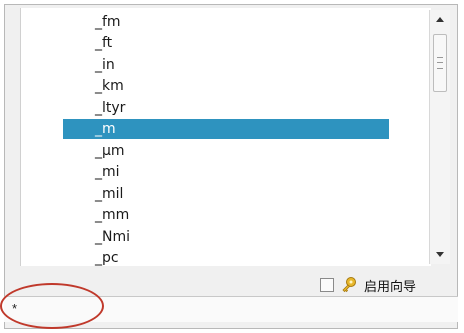  I want to click on list-item: _km, so click(228, 86).